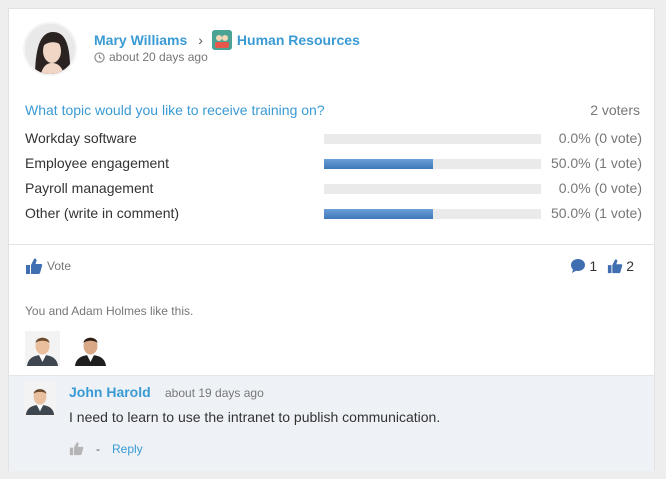 The image size is (666, 479). I want to click on divider, so click(331, 244).